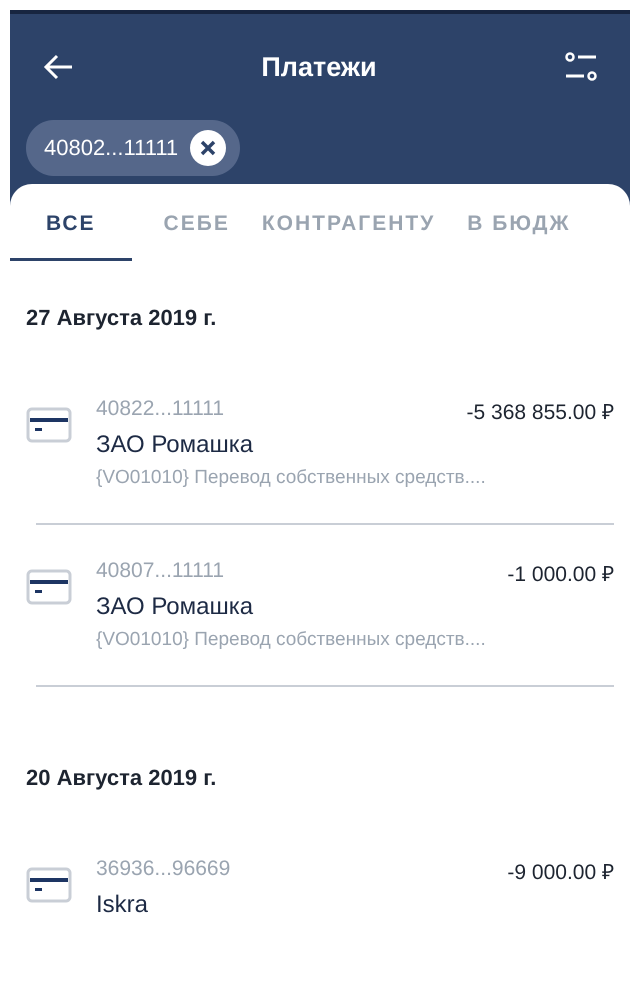 This screenshot has width=635, height=981. What do you see at coordinates (111, 148) in the screenshot?
I see `chip-label: 40802...11111` at bounding box center [111, 148].